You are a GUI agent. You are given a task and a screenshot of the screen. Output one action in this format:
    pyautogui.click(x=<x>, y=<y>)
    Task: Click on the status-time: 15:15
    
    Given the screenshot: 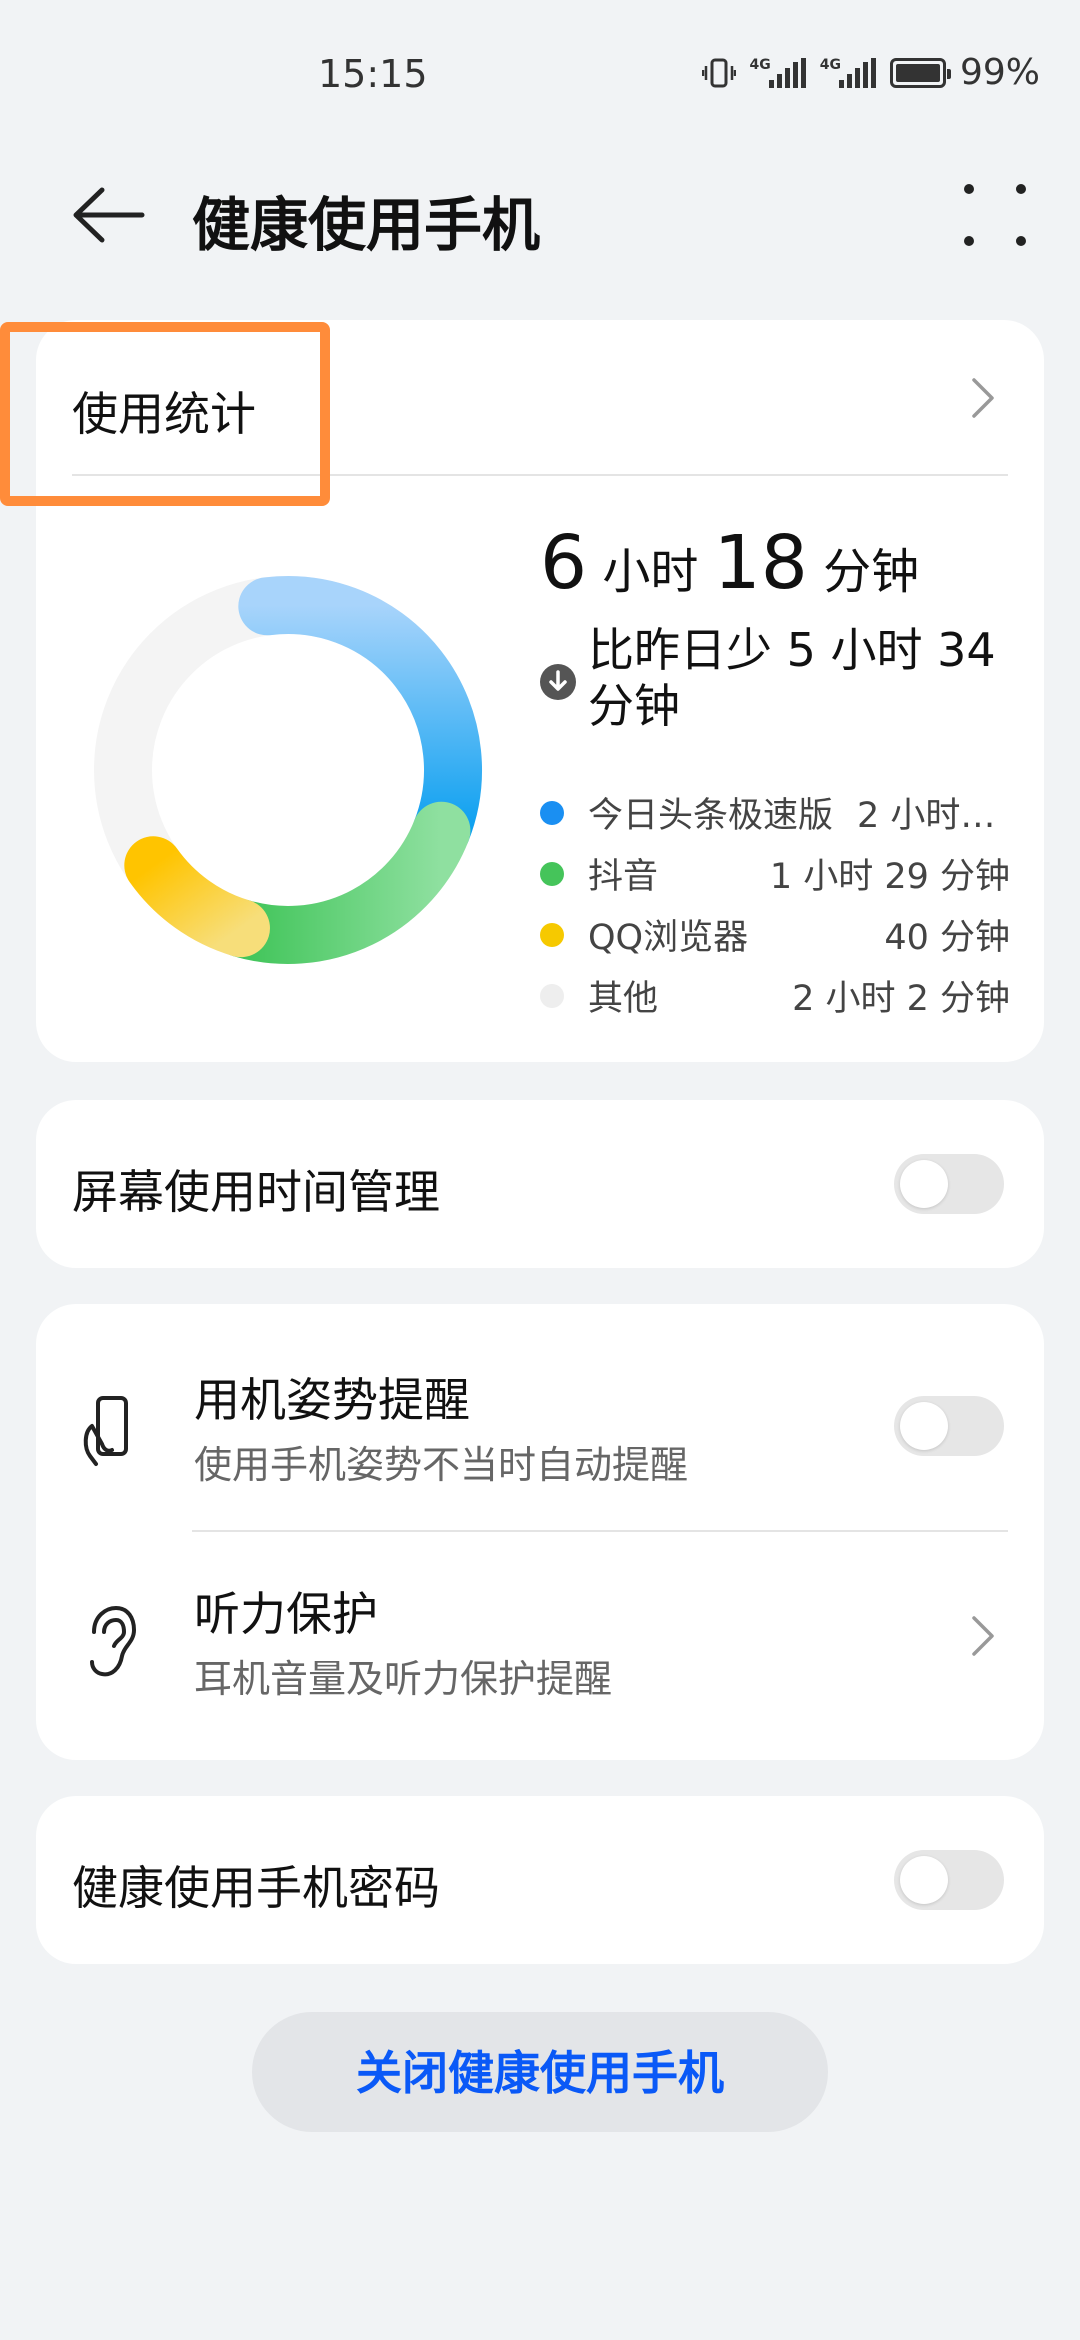 What is the action you would take?
    pyautogui.click(x=373, y=74)
    